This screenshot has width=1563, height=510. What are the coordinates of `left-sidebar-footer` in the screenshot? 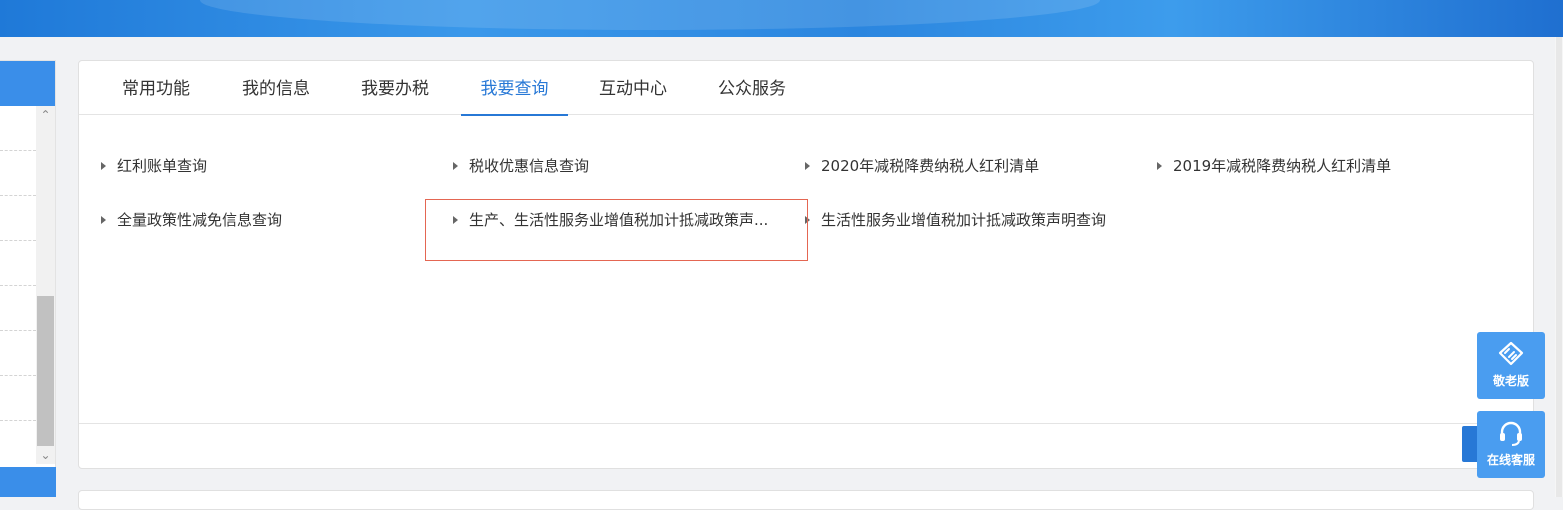 It's located at (28, 482).